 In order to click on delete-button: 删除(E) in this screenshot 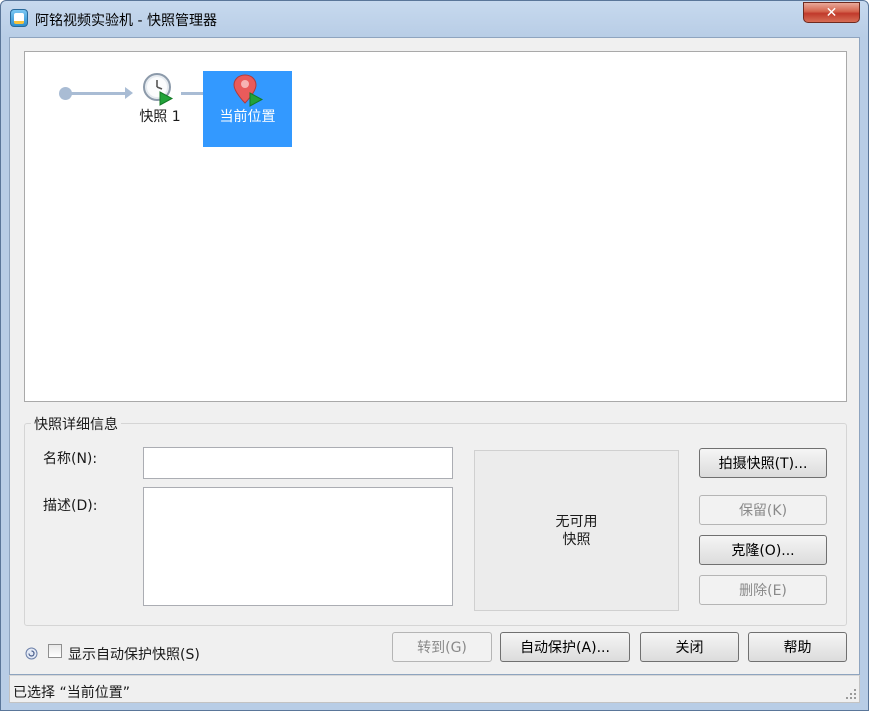, I will do `click(763, 590)`.